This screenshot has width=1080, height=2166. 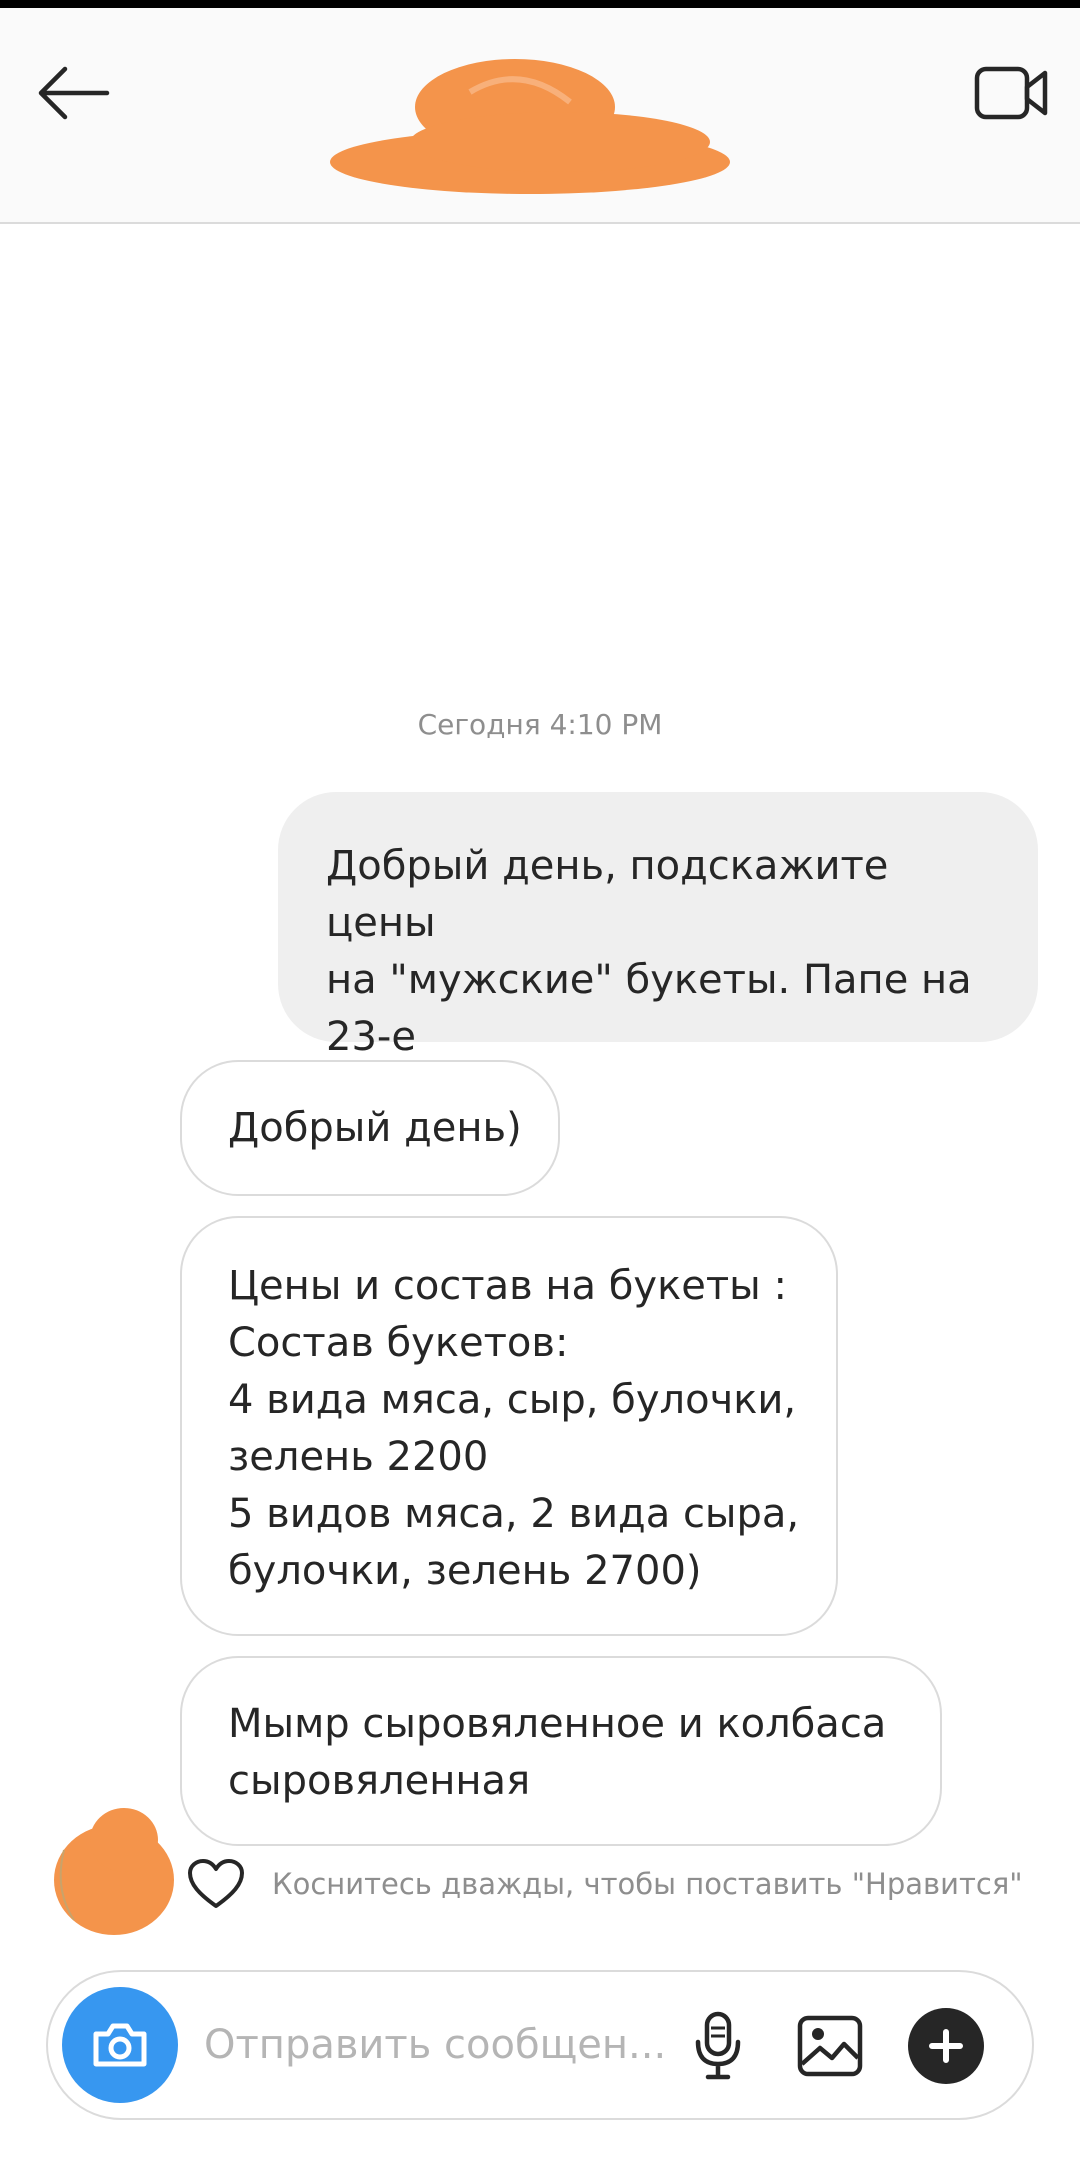 I want to click on plus-icon, so click(x=946, y=2046).